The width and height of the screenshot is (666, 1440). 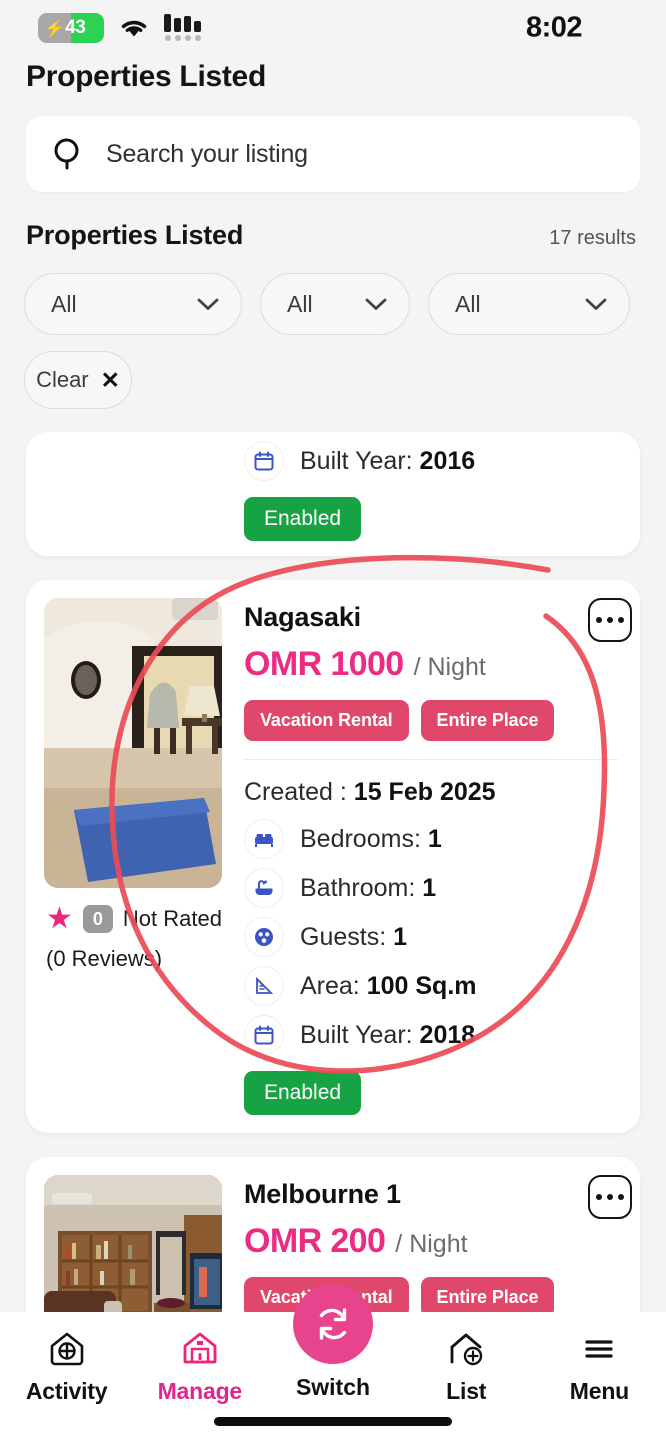 What do you see at coordinates (335, 304) in the screenshot?
I see `filter-dropdown-2: All` at bounding box center [335, 304].